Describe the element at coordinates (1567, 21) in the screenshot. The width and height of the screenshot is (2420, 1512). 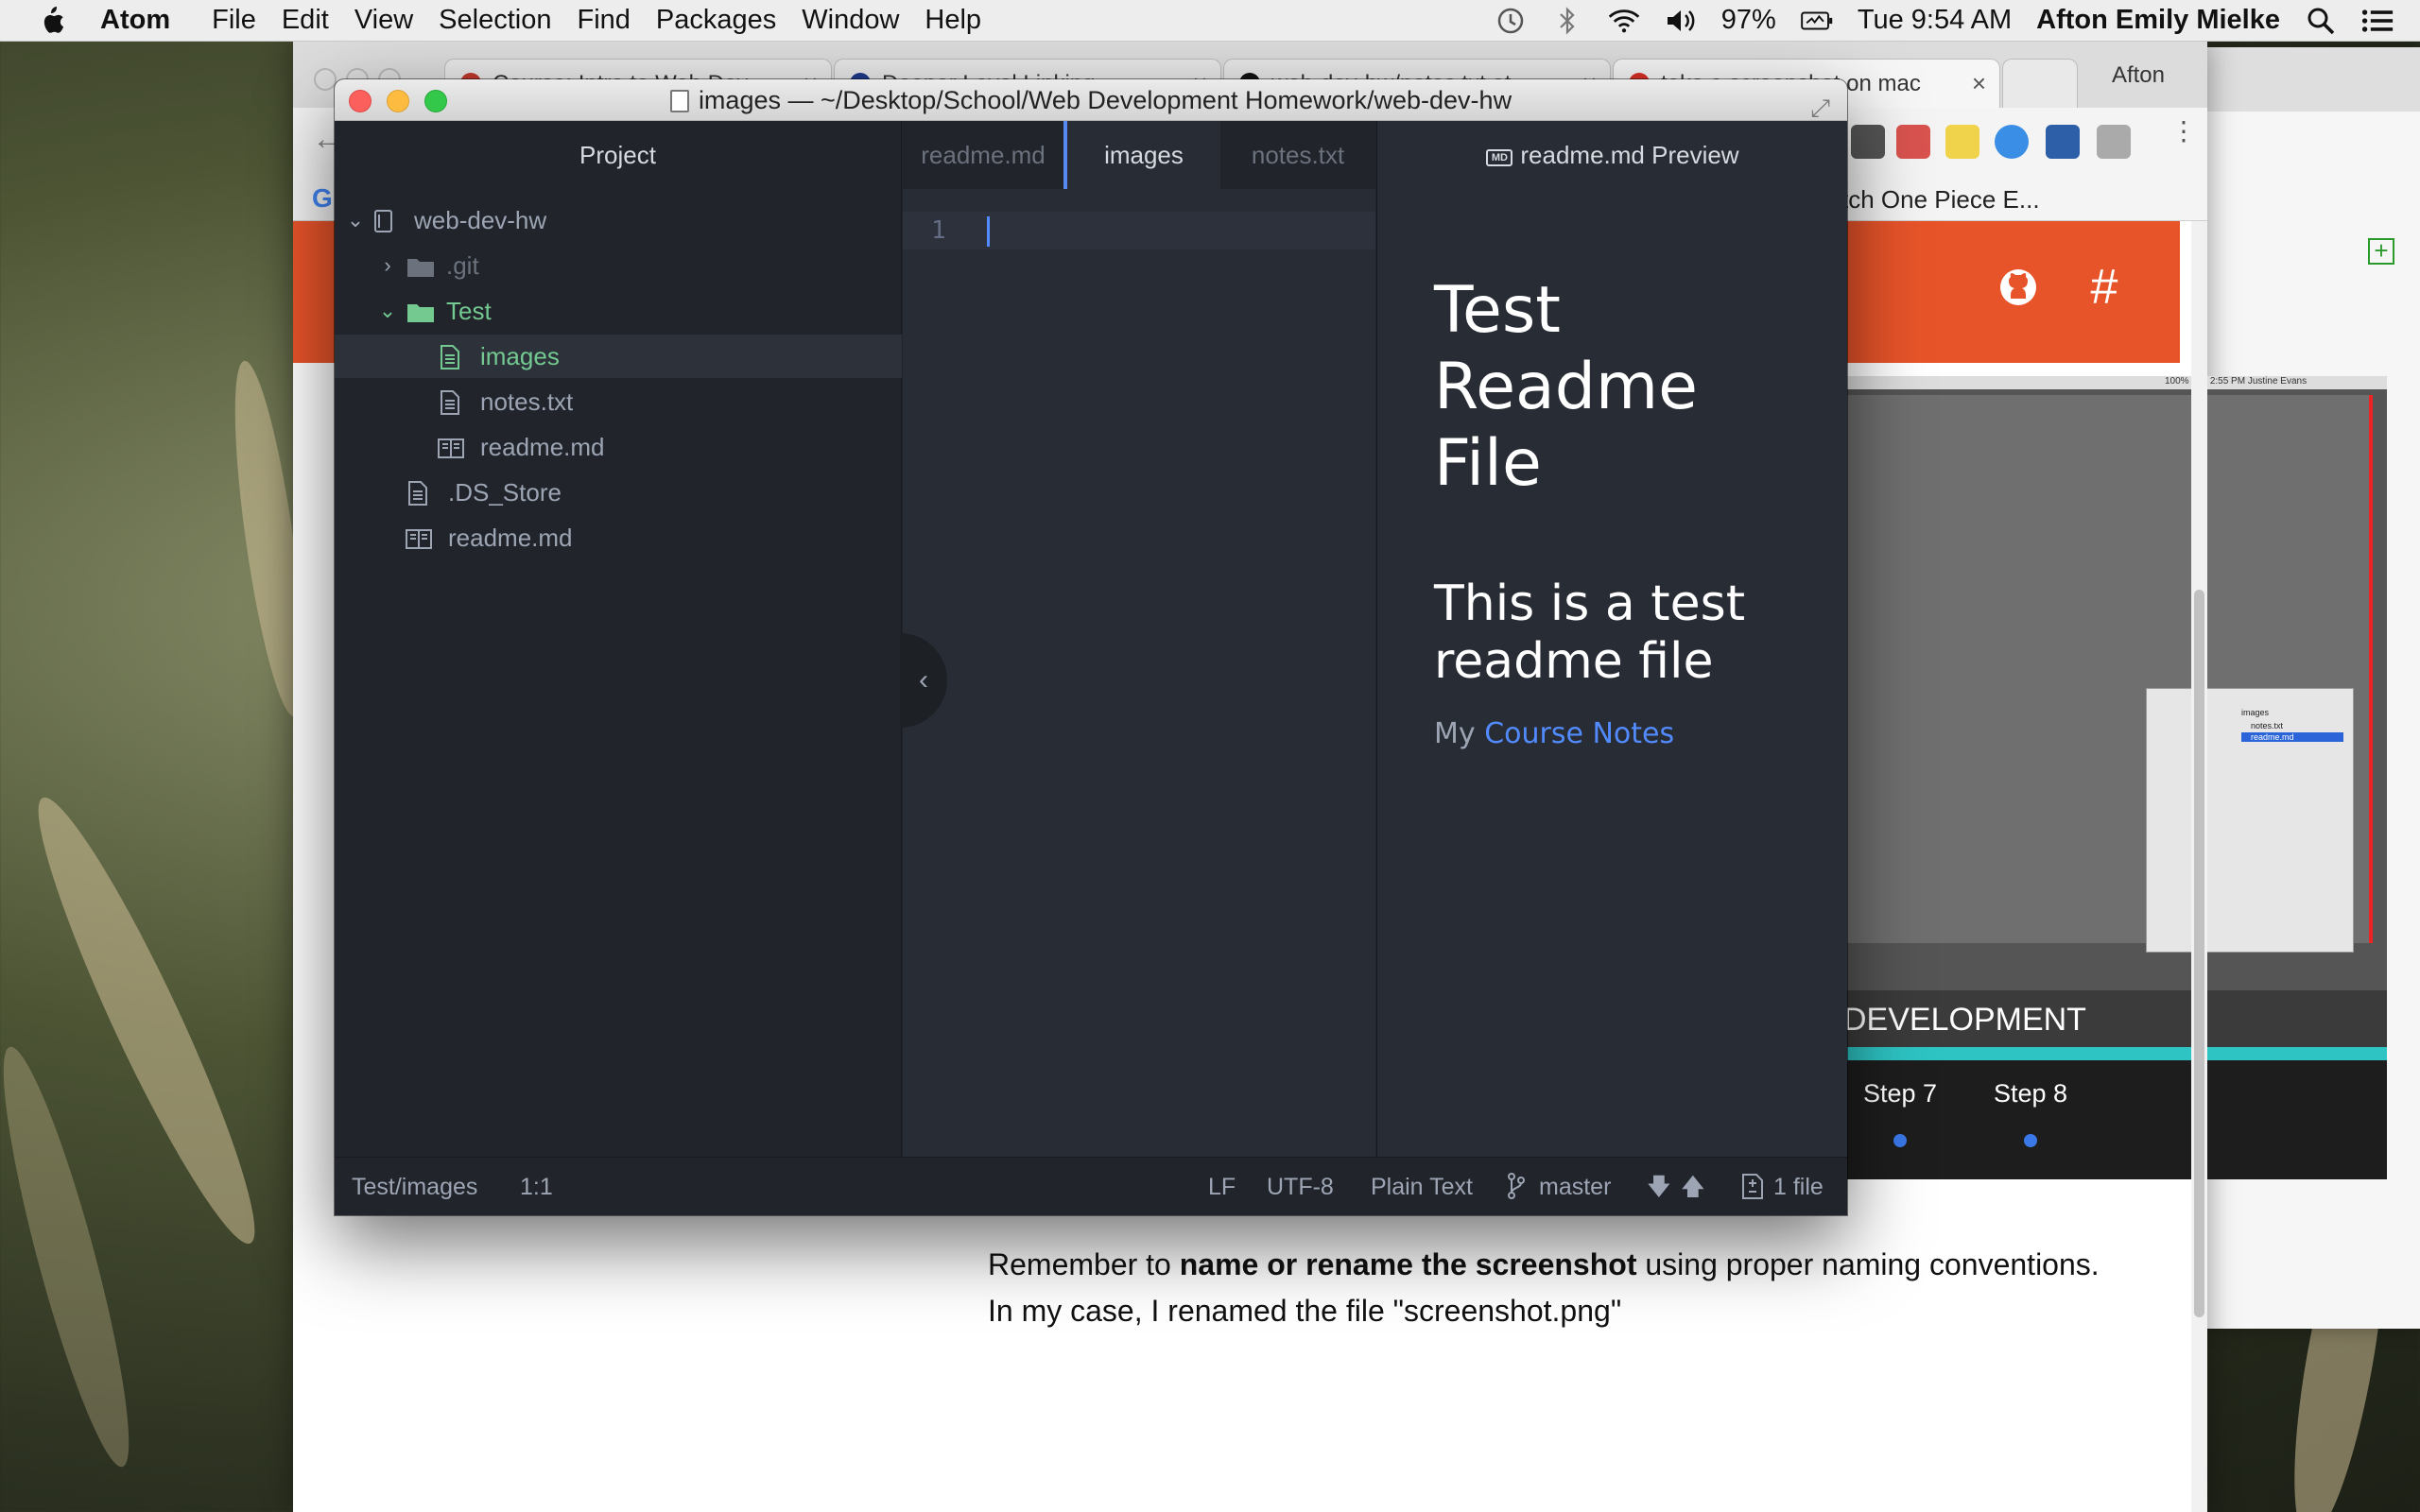
I see `bluetooth-icon` at that location.